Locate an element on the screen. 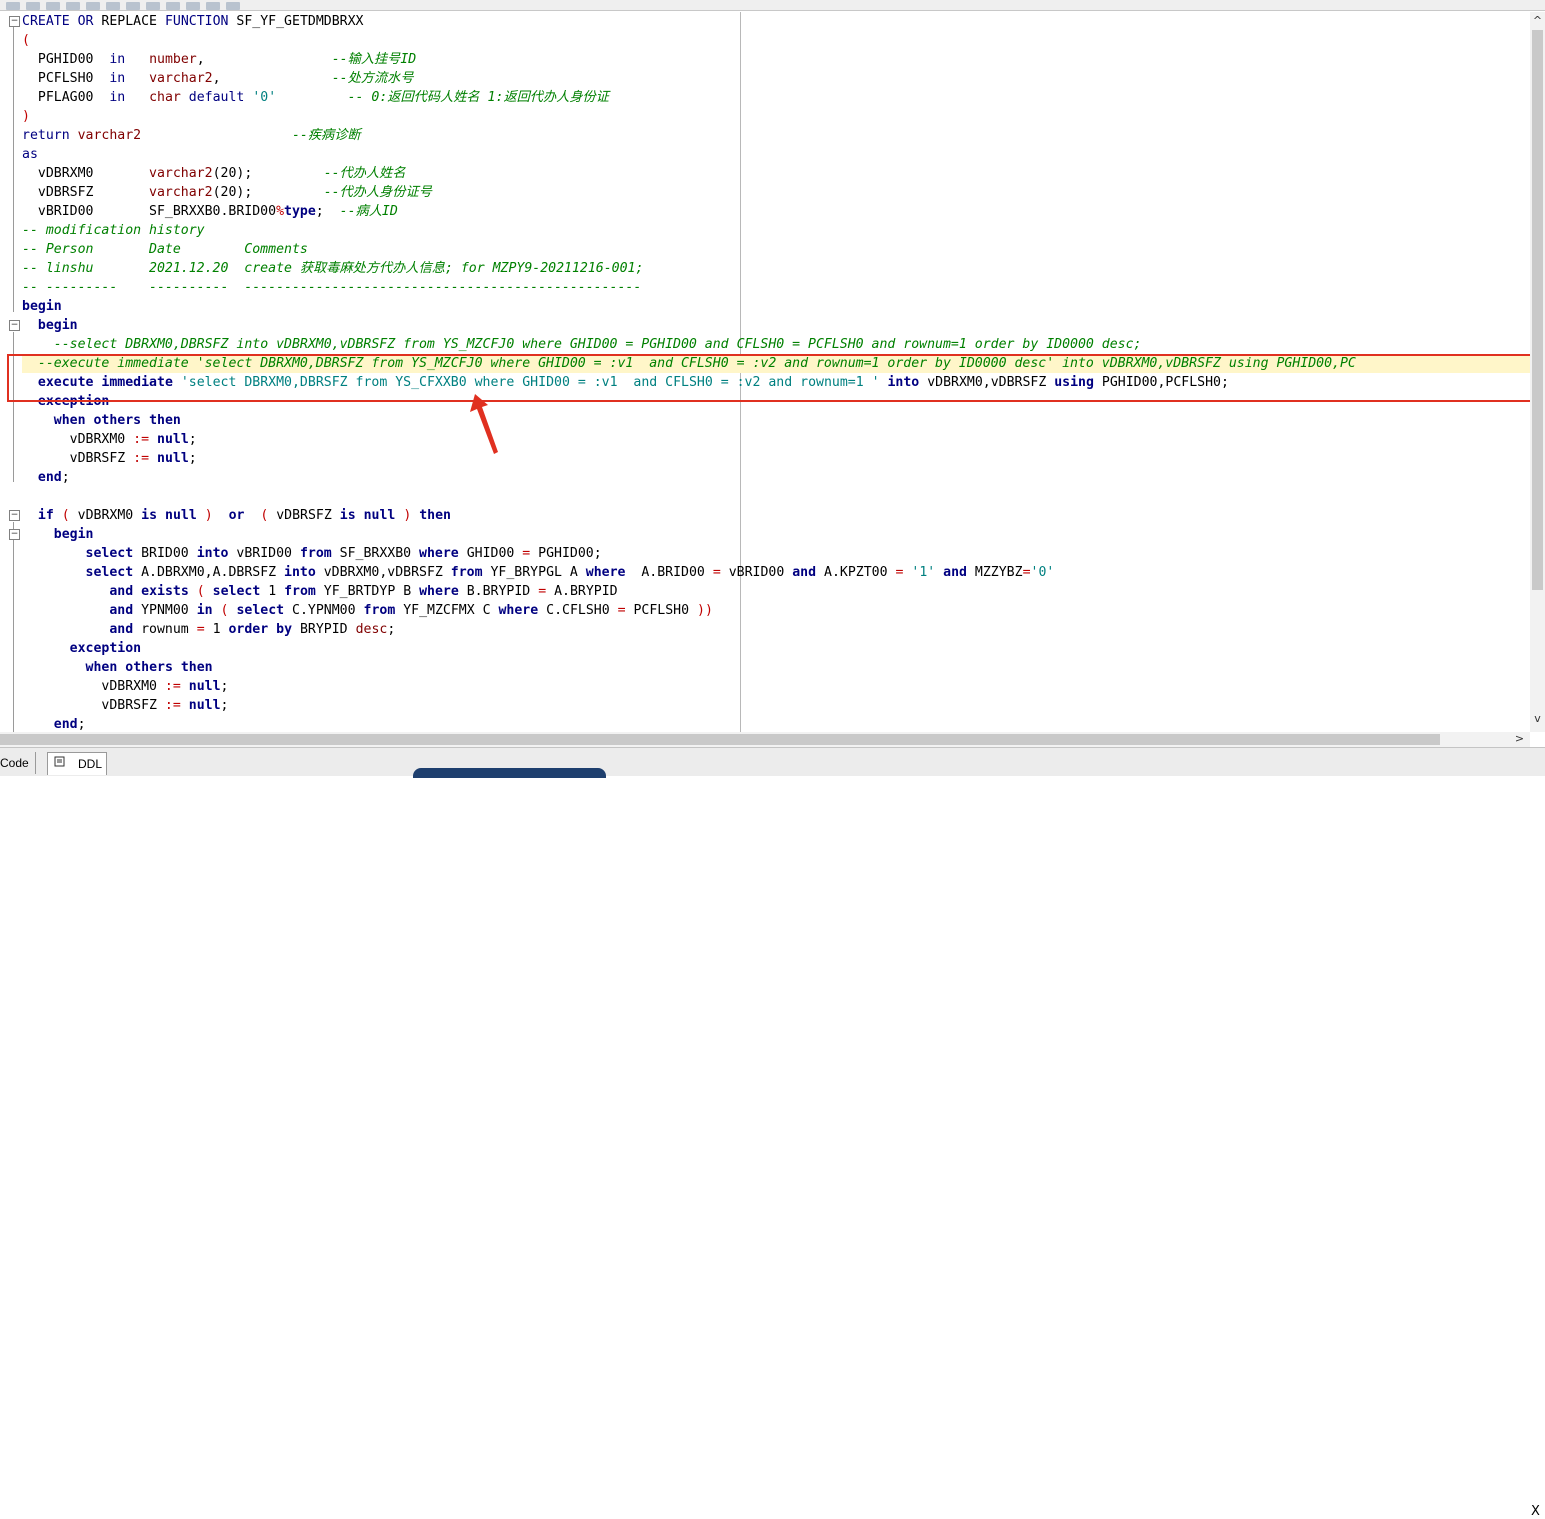 The width and height of the screenshot is (1545, 1519). scroll-down-icon: v is located at coordinates (1537, 718).